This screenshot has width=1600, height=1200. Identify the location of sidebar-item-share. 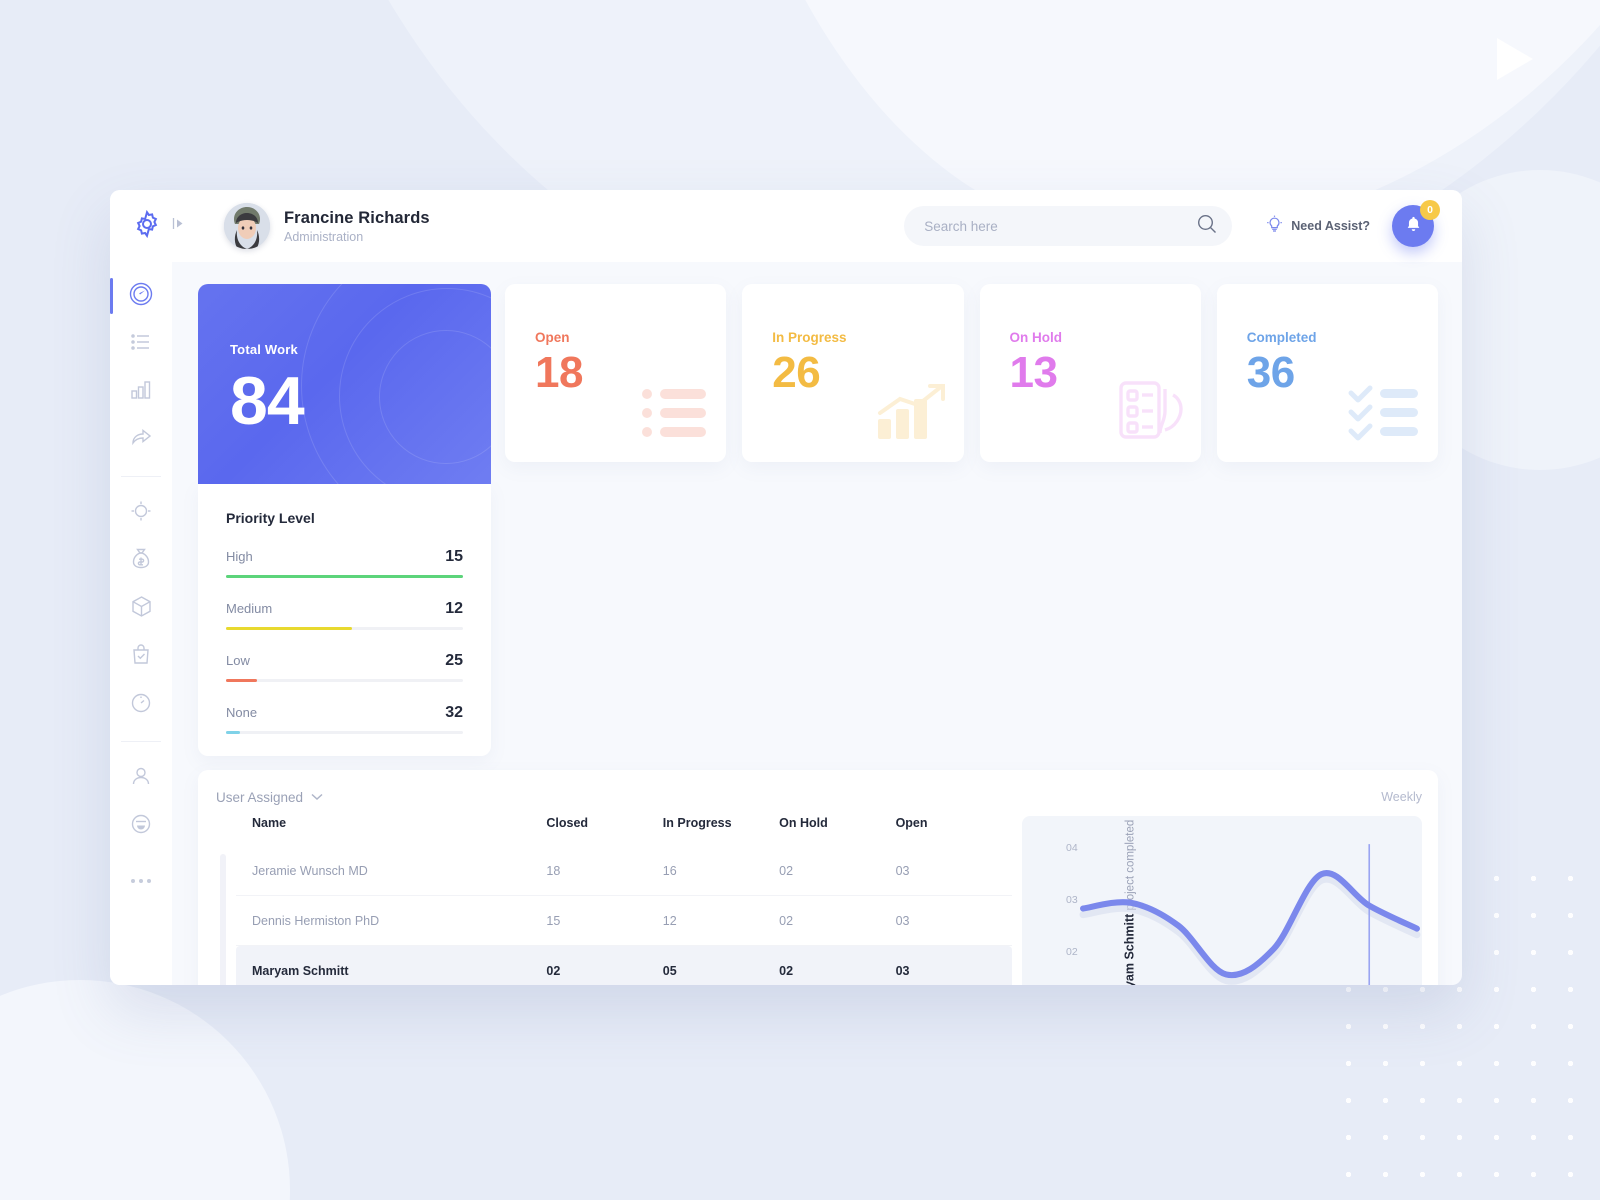
(141, 440).